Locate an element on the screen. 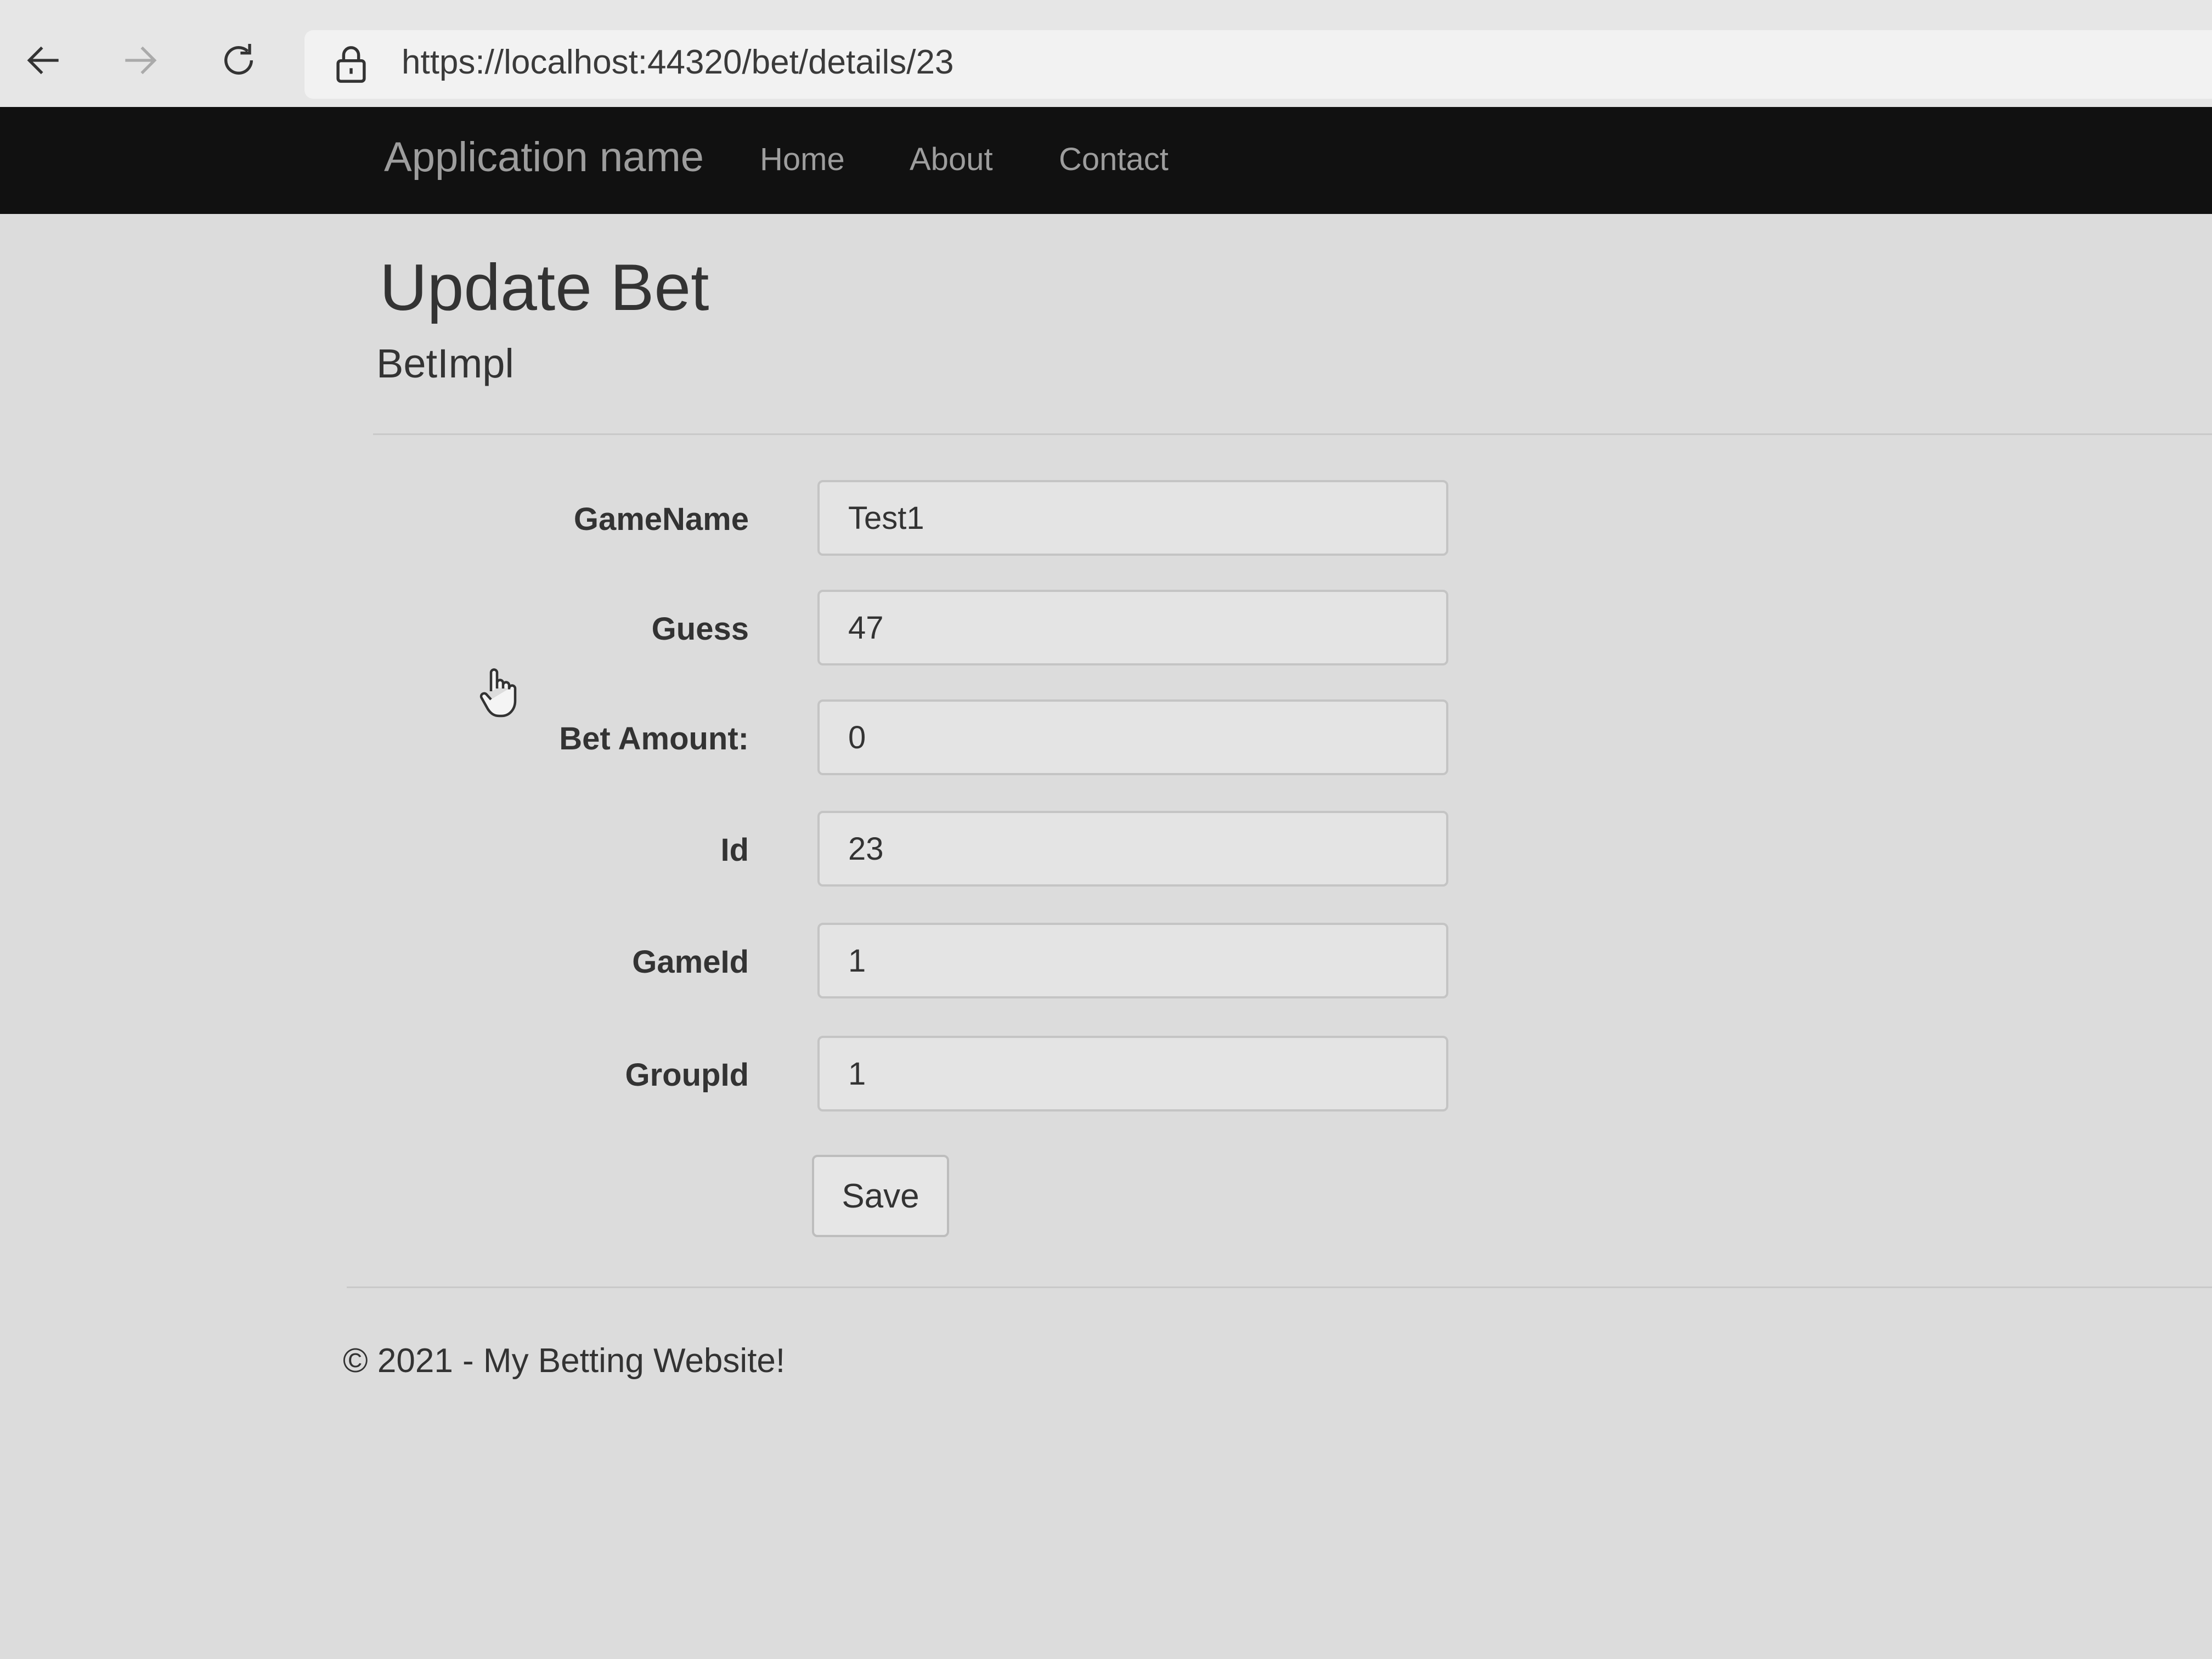 The height and width of the screenshot is (1659, 2212). bet-amount-input is located at coordinates (1132, 737).